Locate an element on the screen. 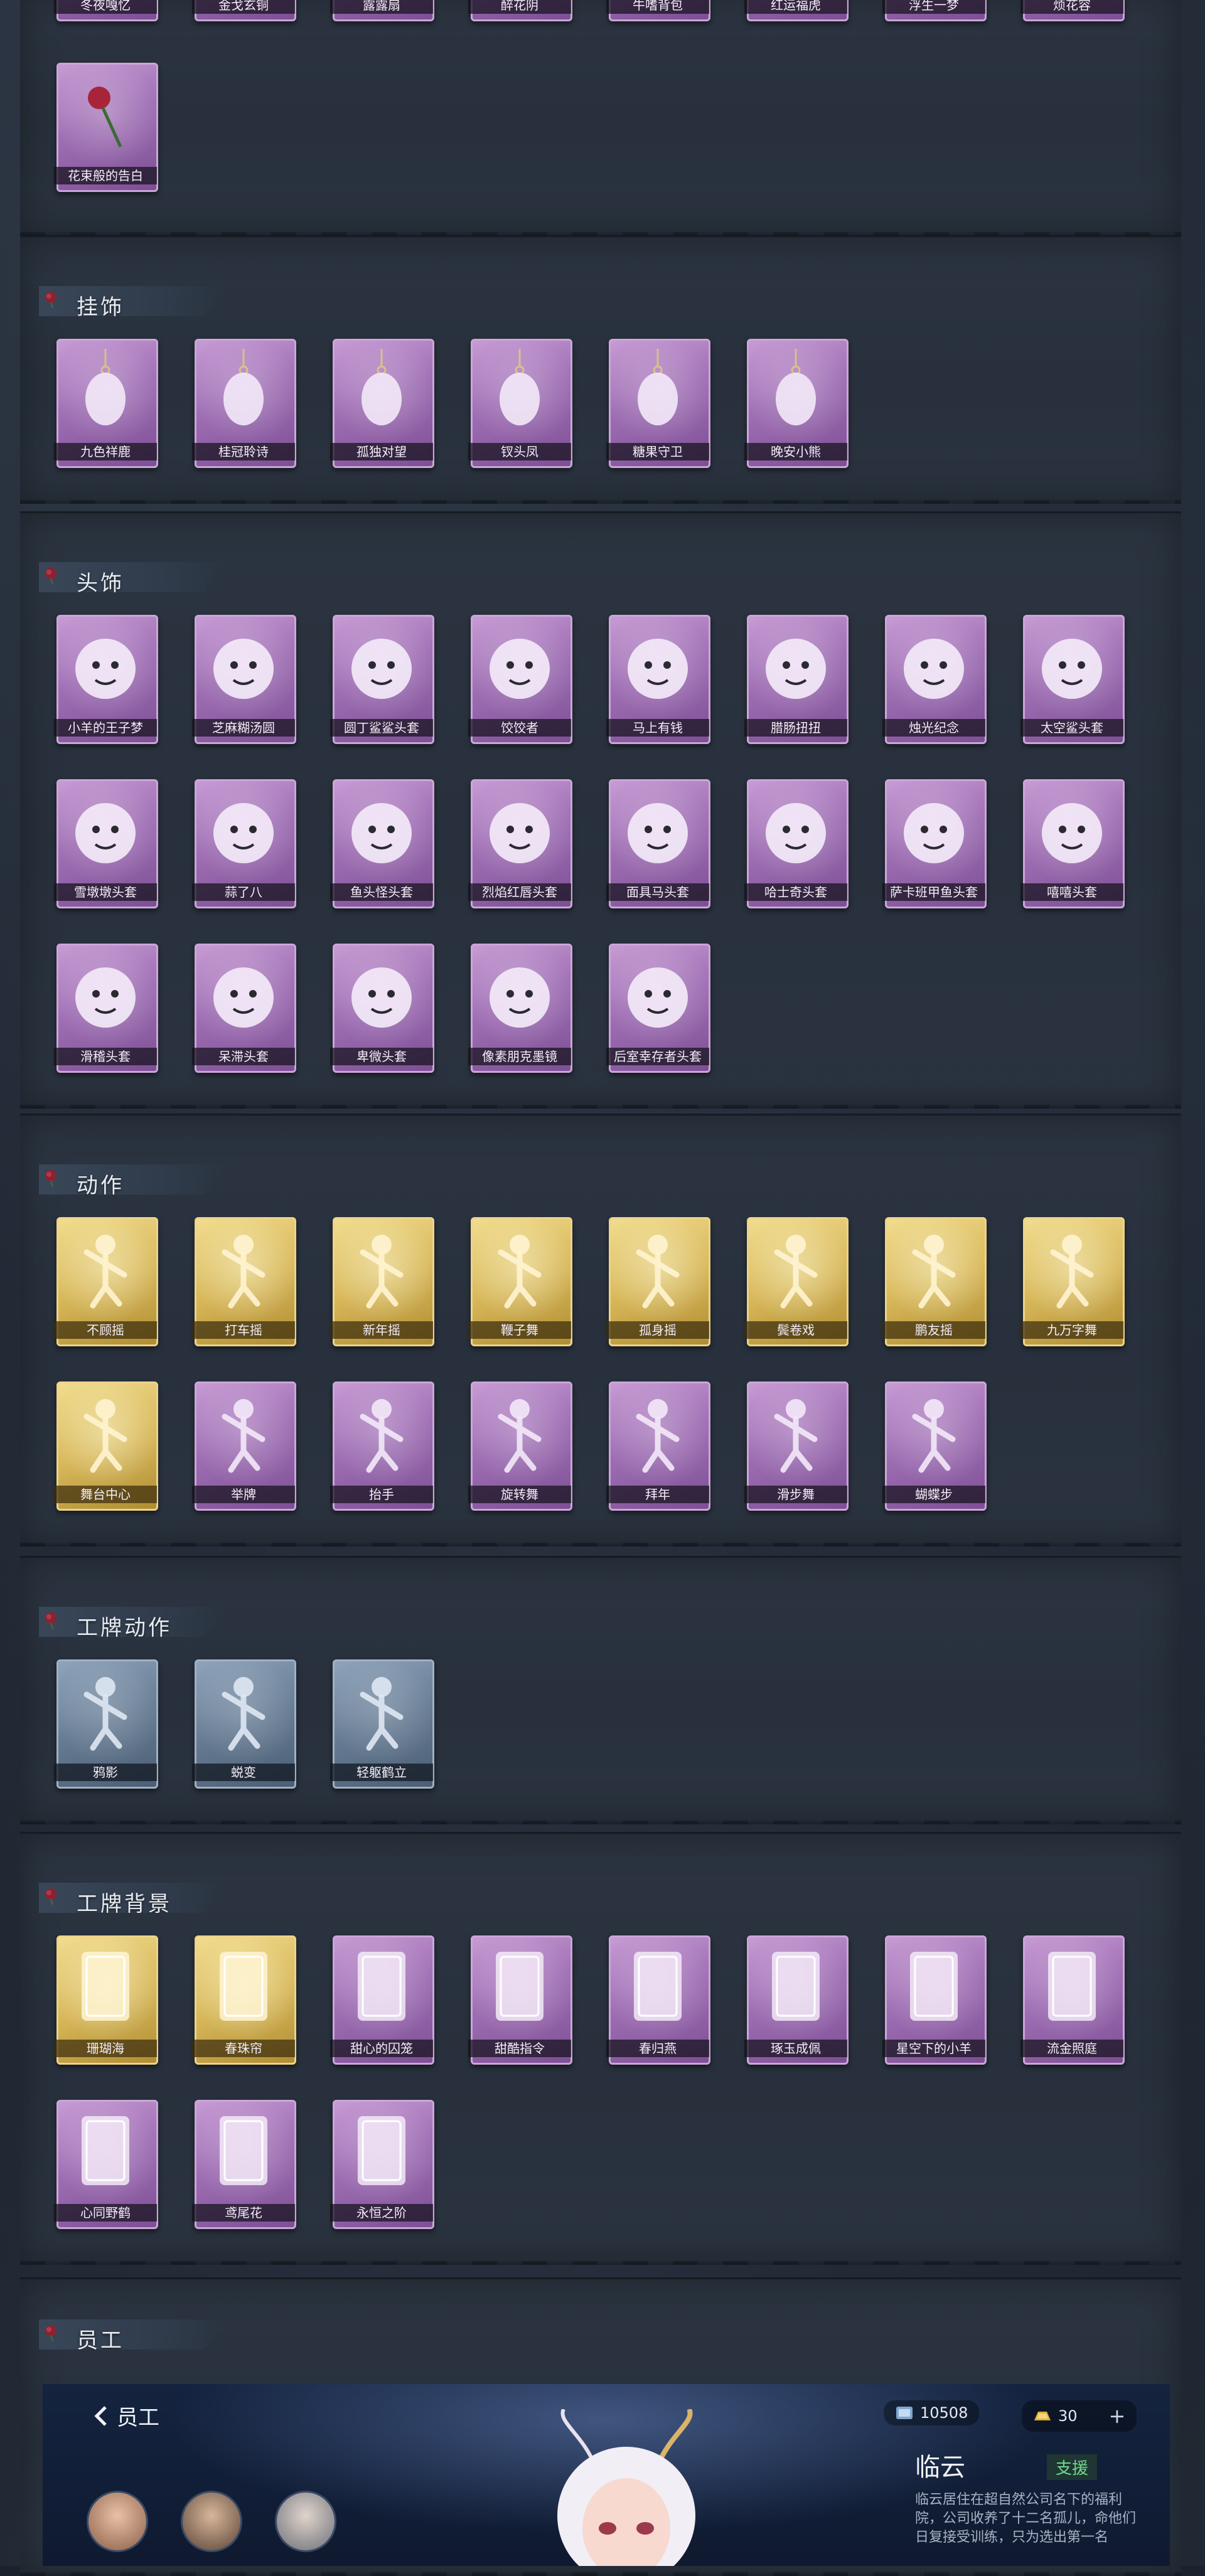  item-card: 马上有钱 is located at coordinates (658, 680).